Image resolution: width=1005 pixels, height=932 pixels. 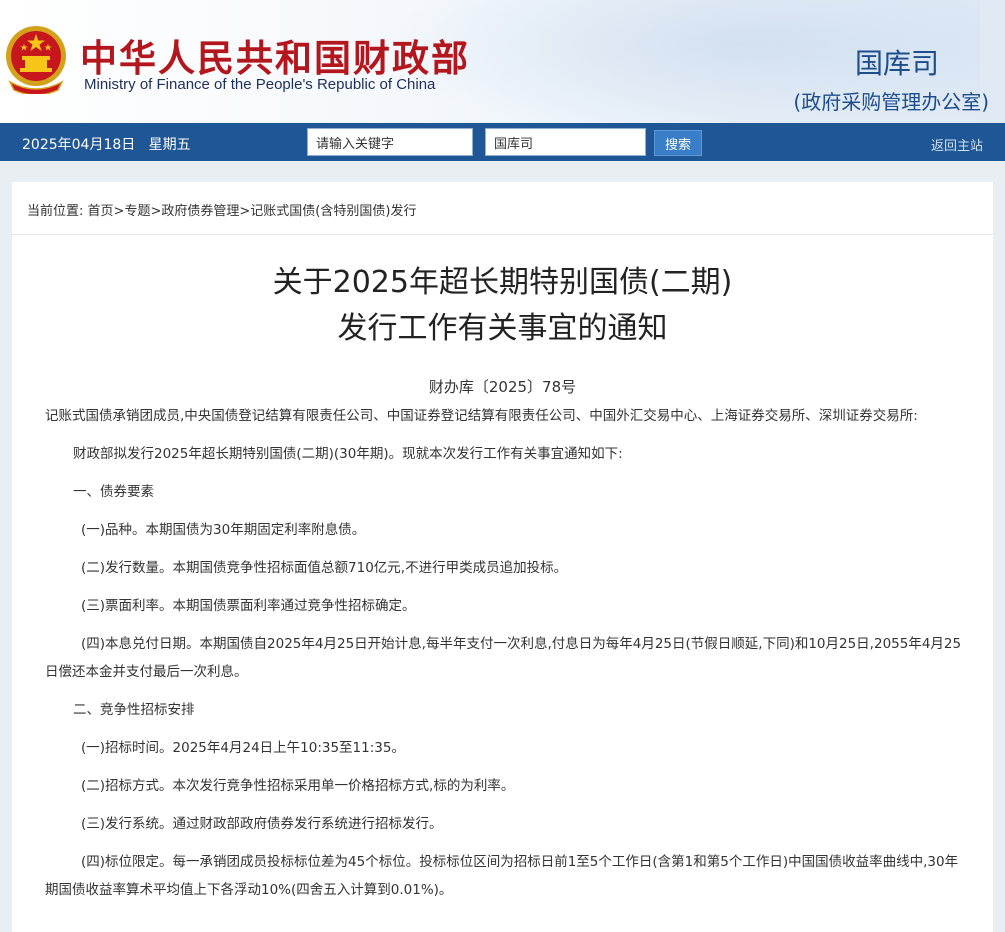 What do you see at coordinates (101, 211) in the screenshot?
I see `breadcrumb-home: 首页` at bounding box center [101, 211].